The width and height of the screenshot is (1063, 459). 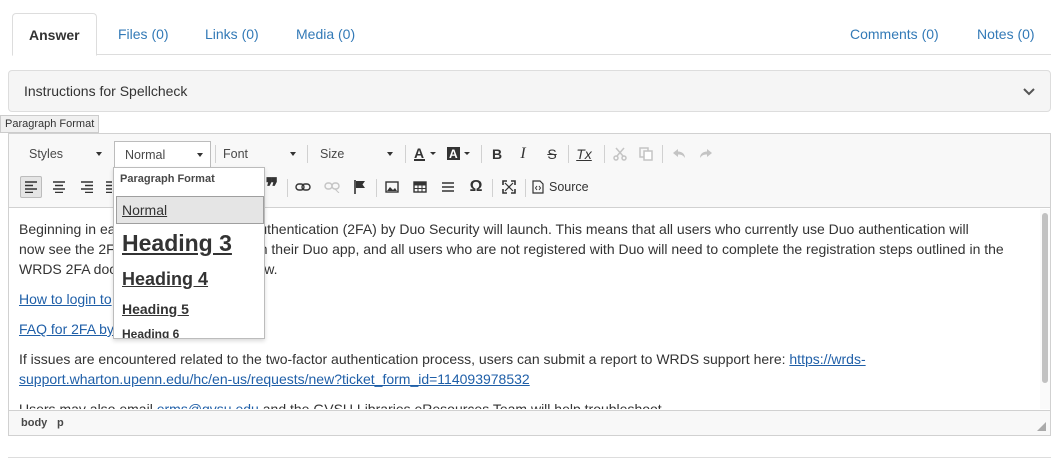 What do you see at coordinates (258, 154) in the screenshot?
I see `font-combo: Font` at bounding box center [258, 154].